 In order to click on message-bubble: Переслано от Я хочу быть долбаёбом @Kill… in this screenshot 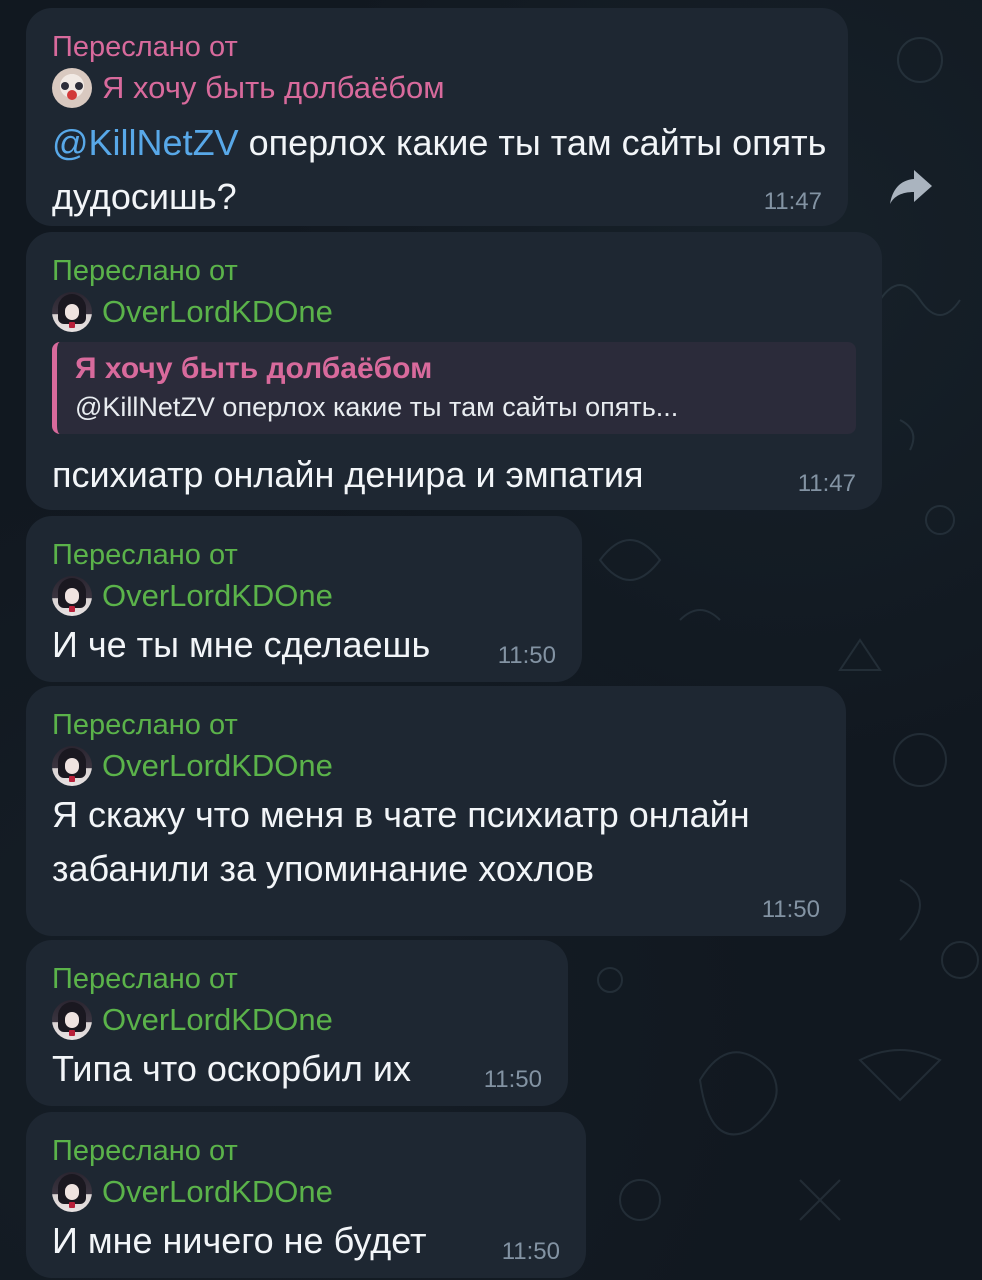, I will do `click(437, 117)`.